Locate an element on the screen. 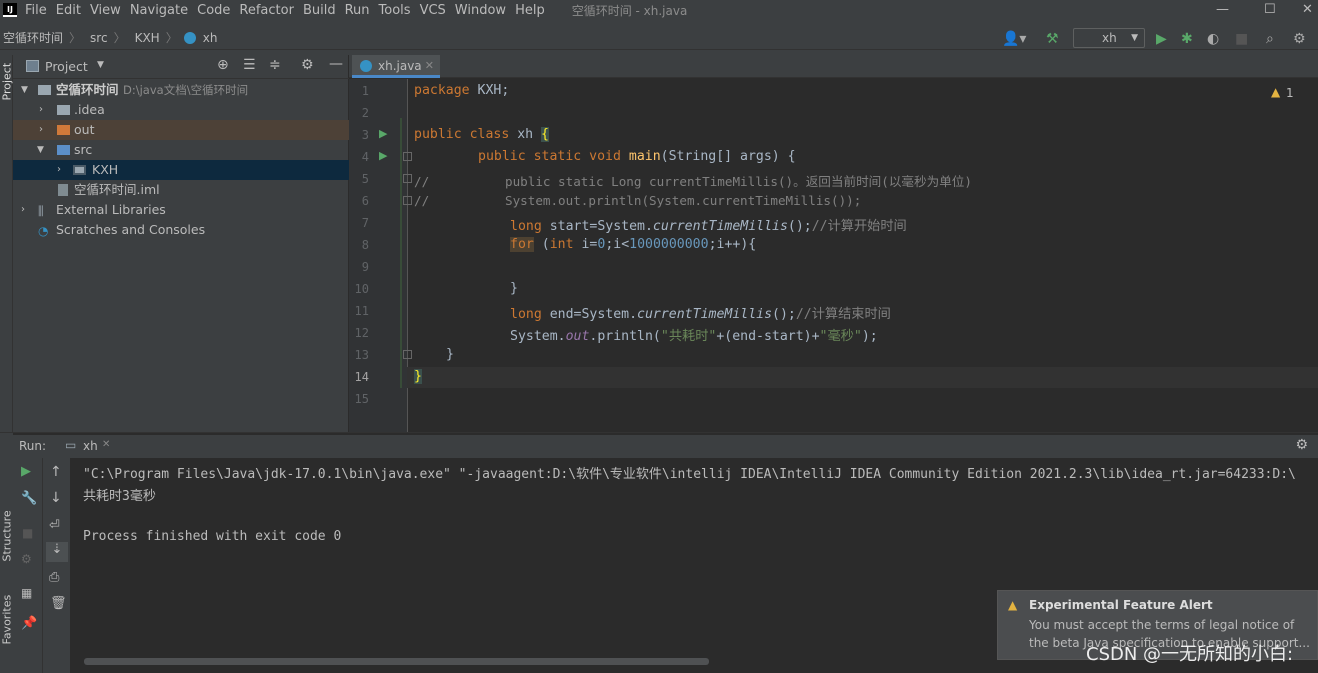 The image size is (1318, 673). close-icon: ✕ is located at coordinates (1307, 9).